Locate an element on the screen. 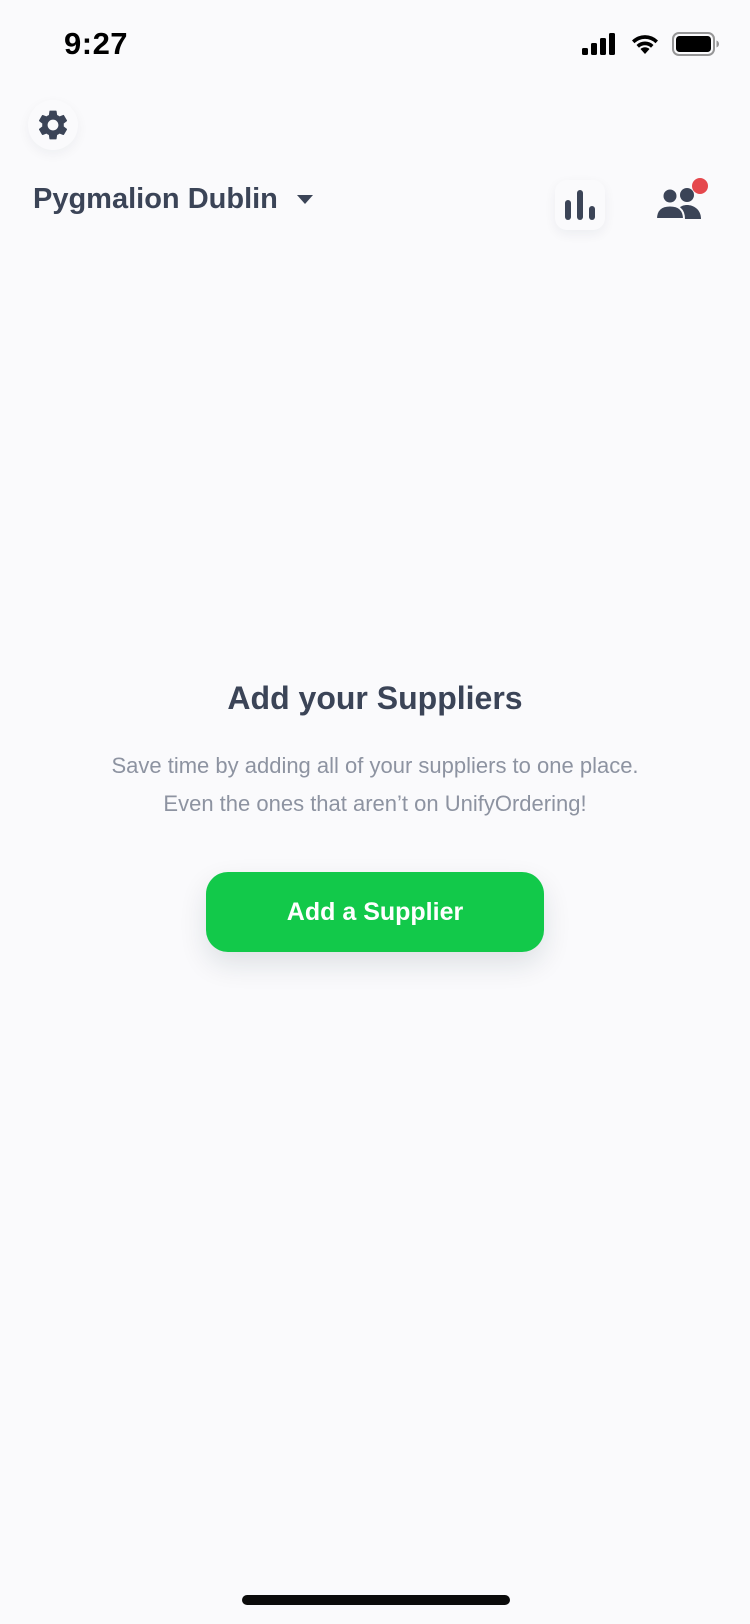  gear-icon is located at coordinates (53, 125).